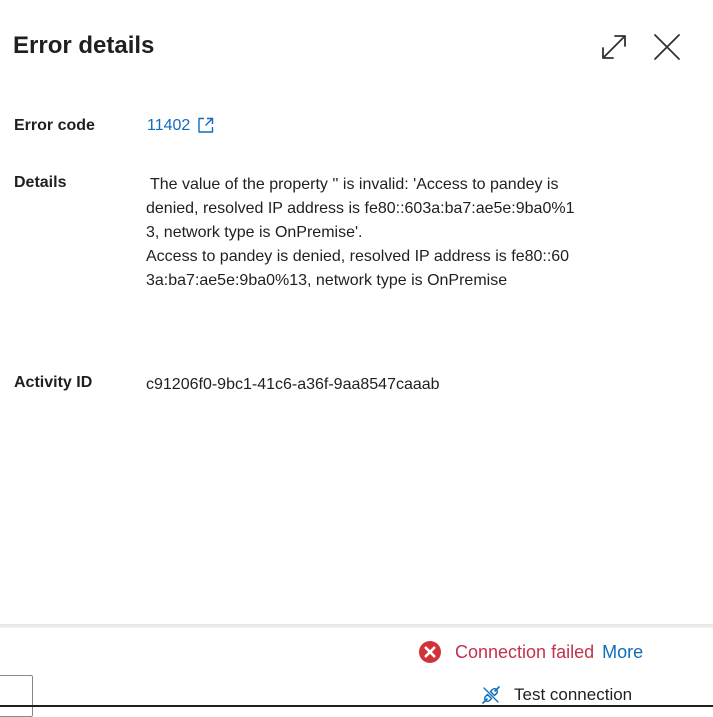 The image size is (713, 717). What do you see at coordinates (293, 384) in the screenshot?
I see `activity-id-value: c91206f0-9bc1-41c6-a36f-9aa8547caaab` at bounding box center [293, 384].